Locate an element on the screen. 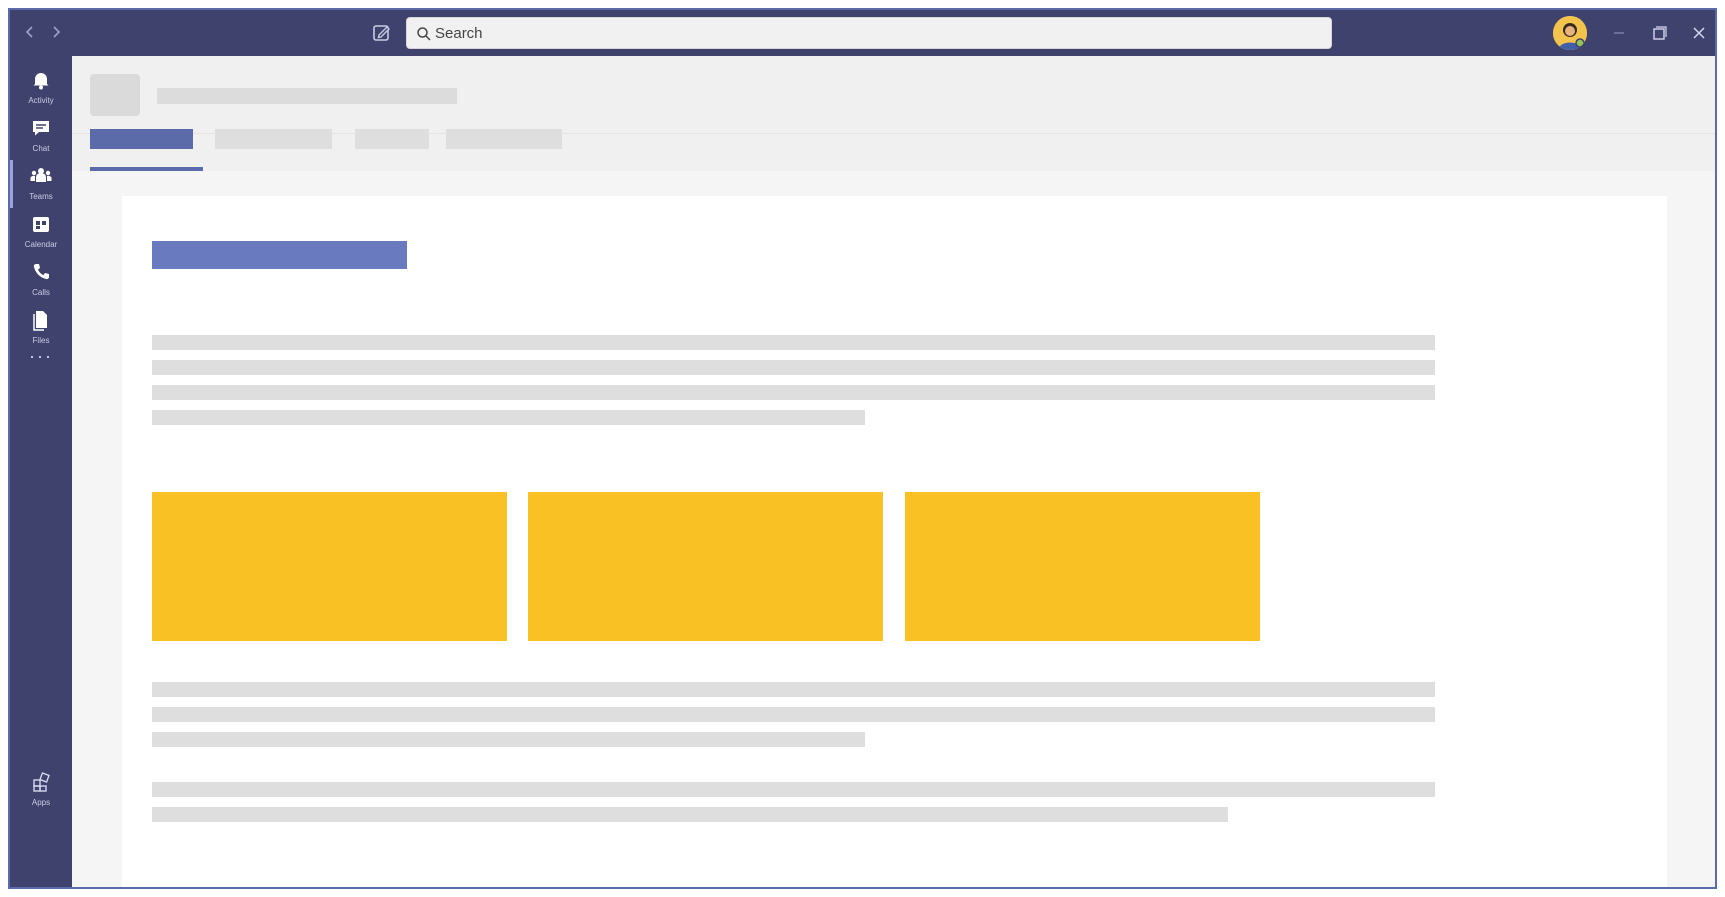 Image resolution: width=1725 pixels, height=897 pixels. rail-item-apps: Apps is located at coordinates (41, 790).